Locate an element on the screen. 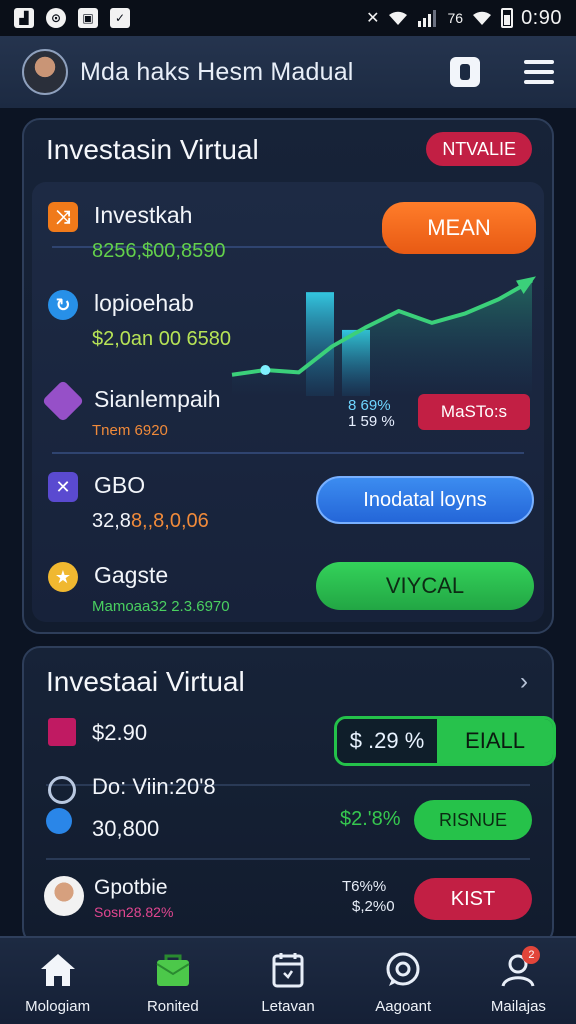 The image size is (576, 1024). row-stat: $2.'8% is located at coordinates (370, 819).